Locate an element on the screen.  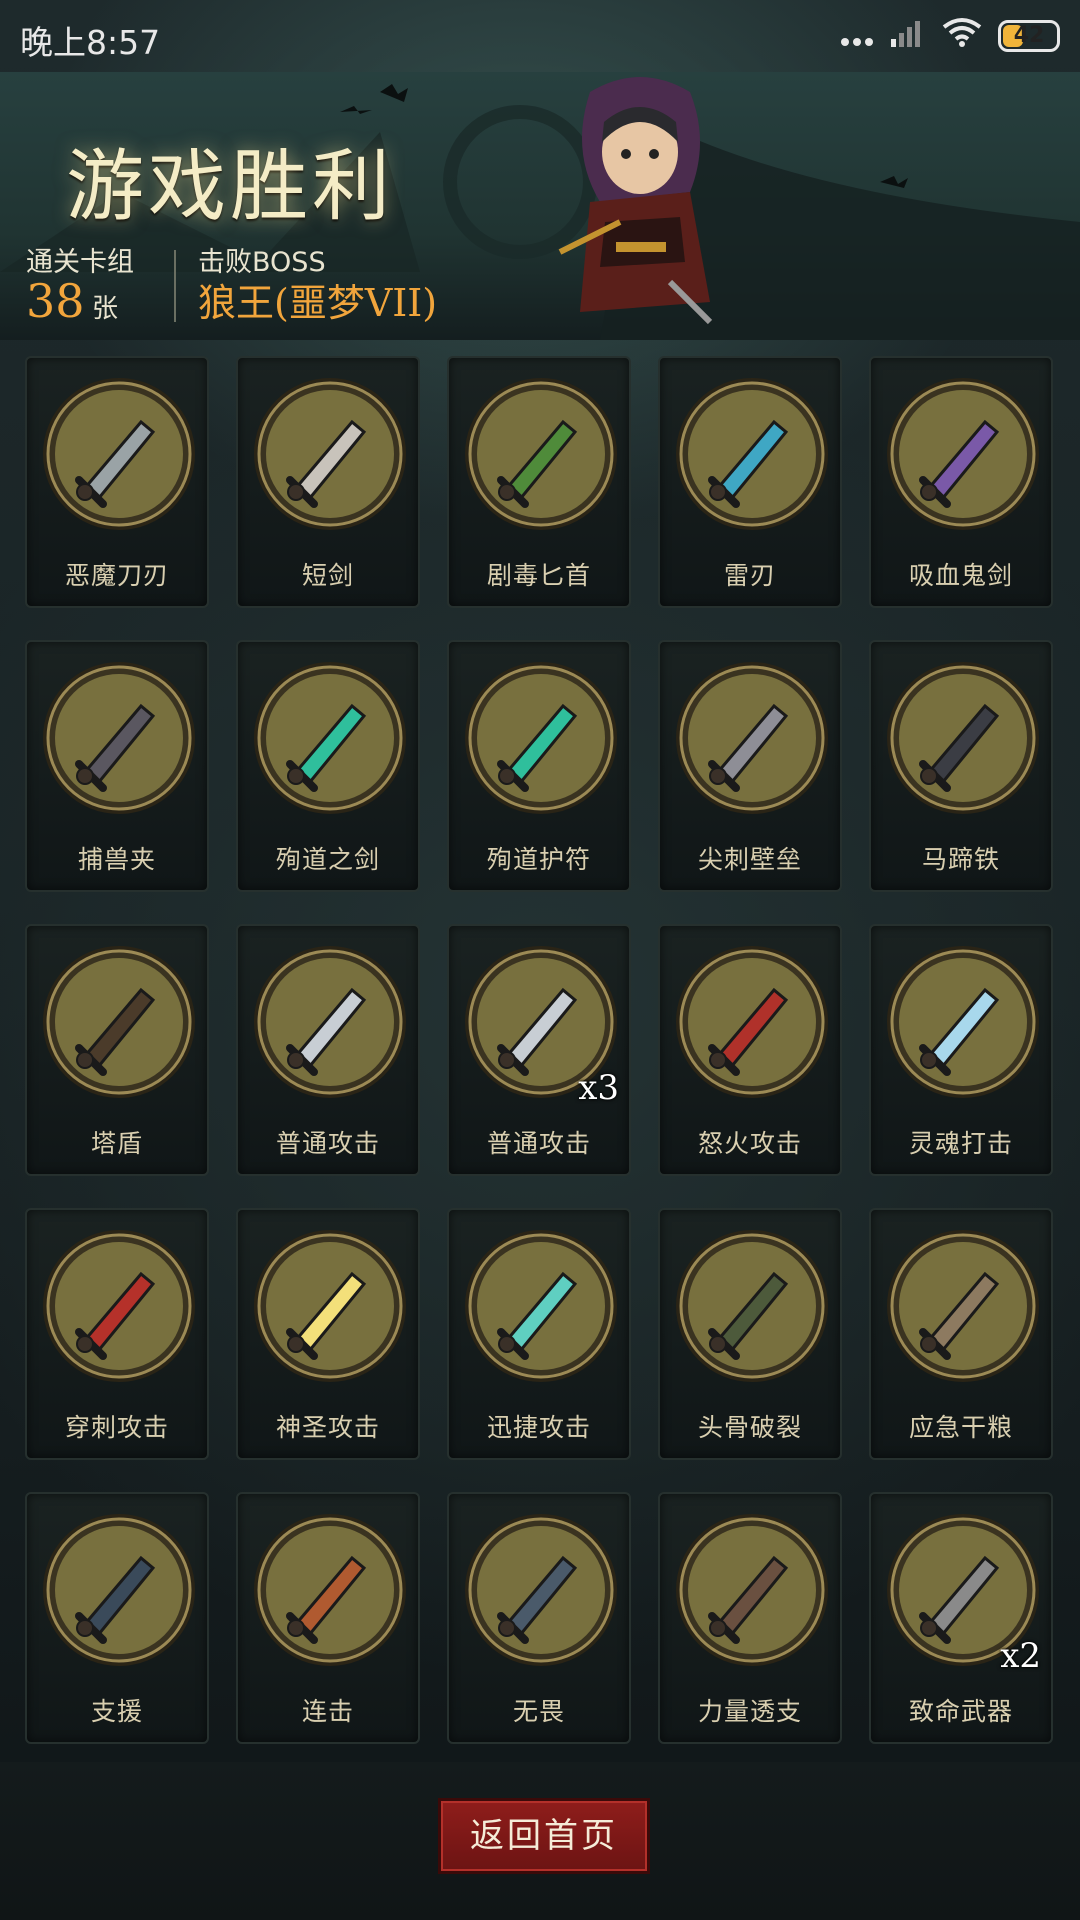
card-name: 致命武器 is located at coordinates (960, 1711).